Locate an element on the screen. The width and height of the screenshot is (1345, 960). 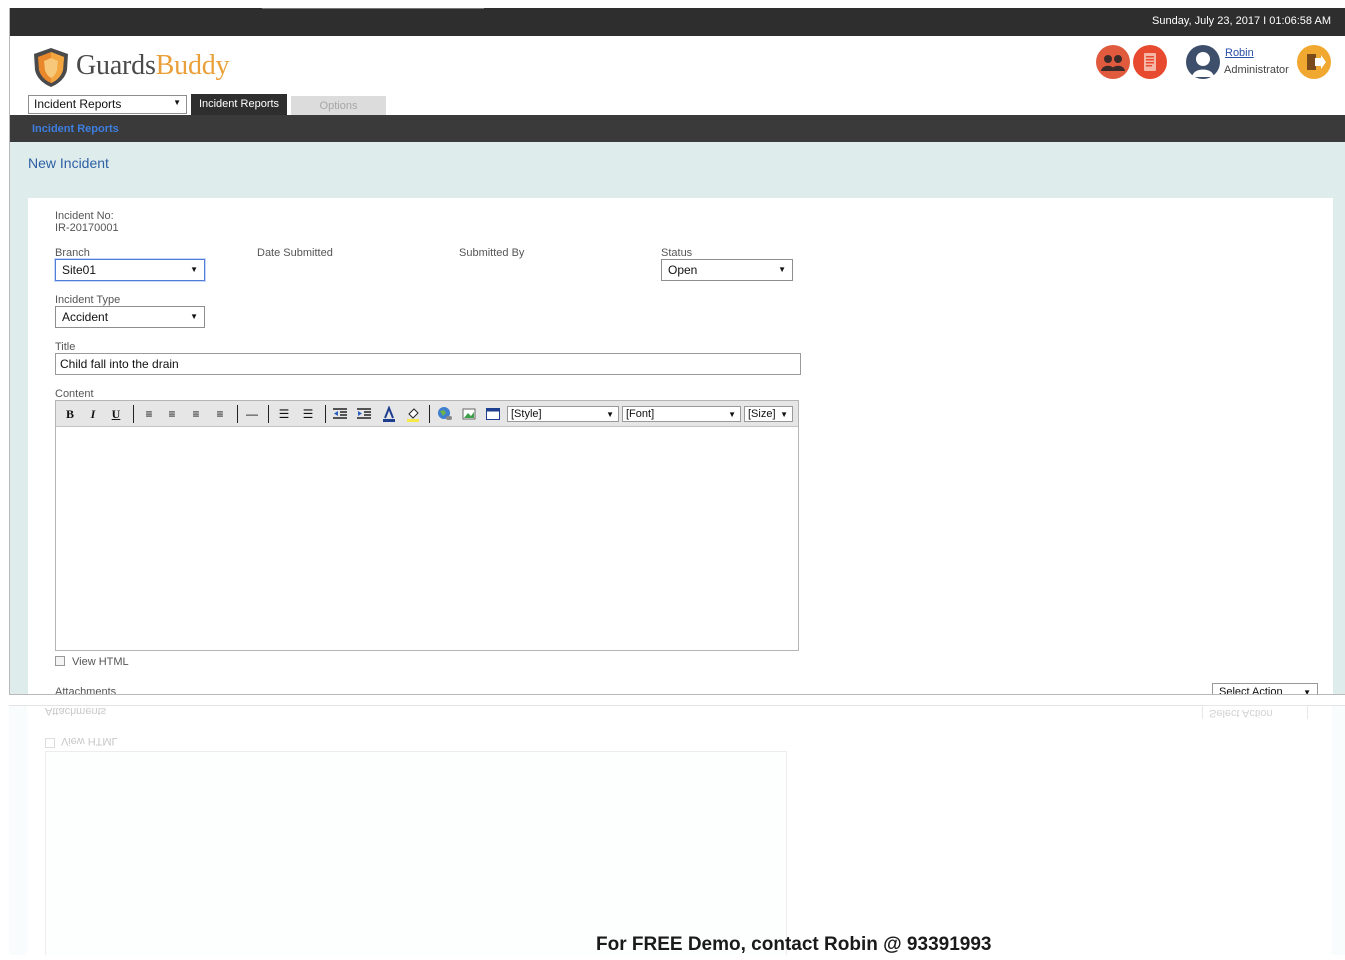
select-action-label: Select Action is located at coordinates (1251, 690).